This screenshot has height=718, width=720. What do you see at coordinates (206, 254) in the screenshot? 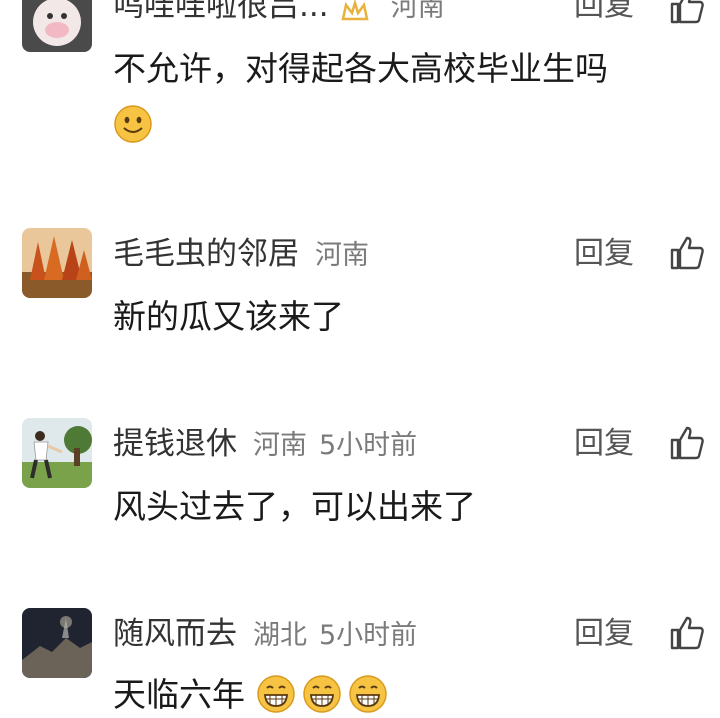
I see `author-name: 毛毛虫的邻居` at bounding box center [206, 254].